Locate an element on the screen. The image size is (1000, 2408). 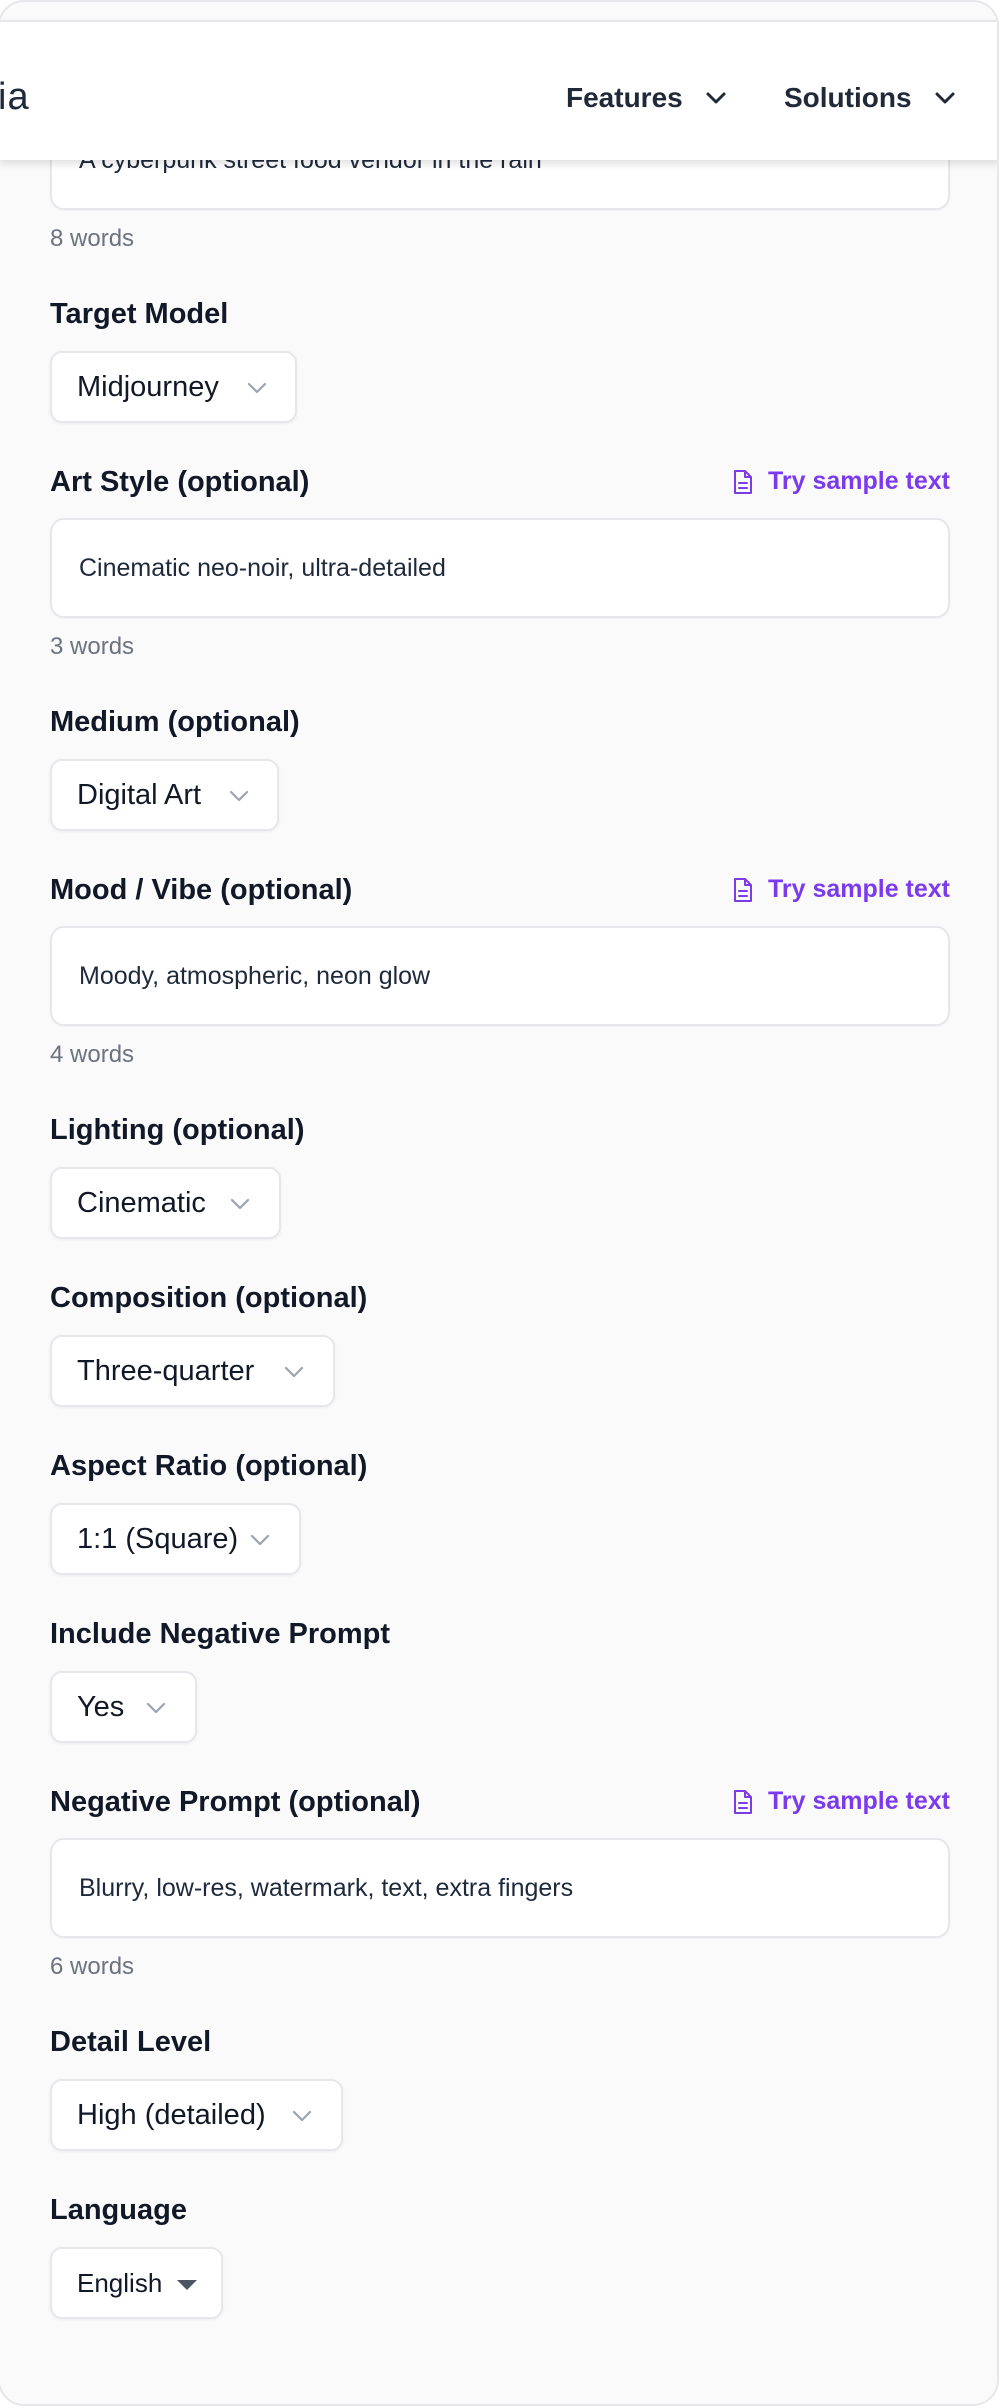
art-style-input-value: Cinematic neo-noir, ultra-detailed is located at coordinates (262, 567).